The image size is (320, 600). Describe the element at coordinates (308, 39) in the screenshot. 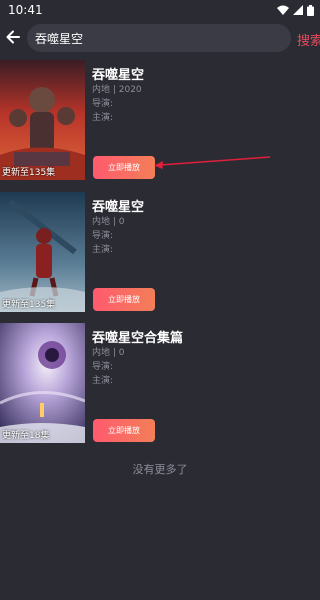

I see `search-button: 搜索` at that location.